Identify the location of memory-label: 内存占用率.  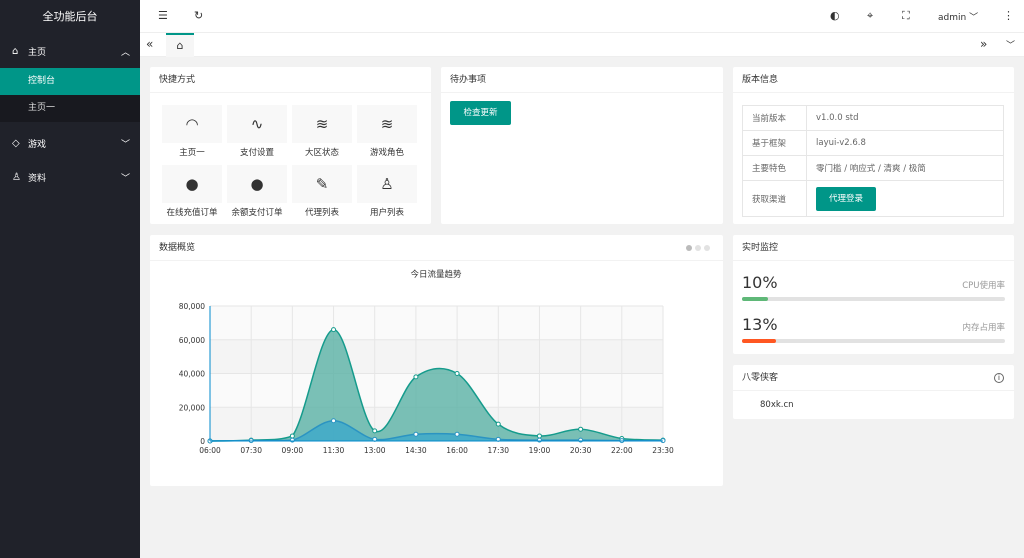
(983, 328).